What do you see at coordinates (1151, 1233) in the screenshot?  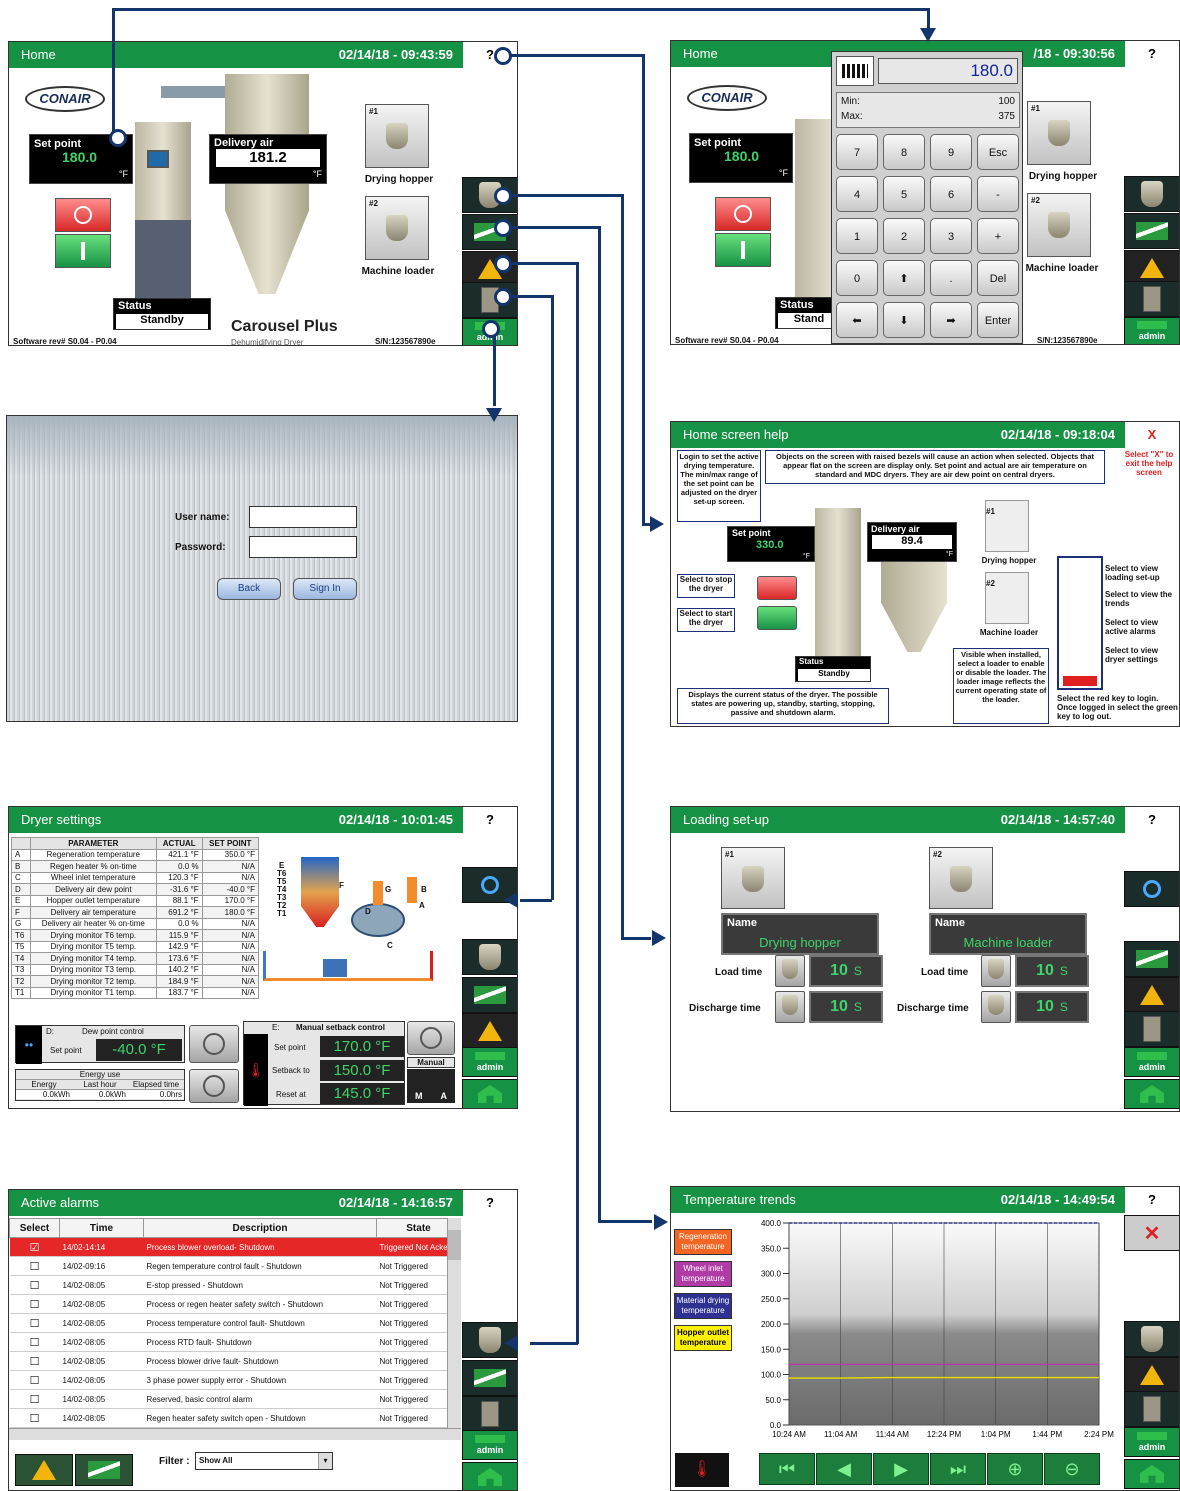 I see `clear-trend-button: ✕` at bounding box center [1151, 1233].